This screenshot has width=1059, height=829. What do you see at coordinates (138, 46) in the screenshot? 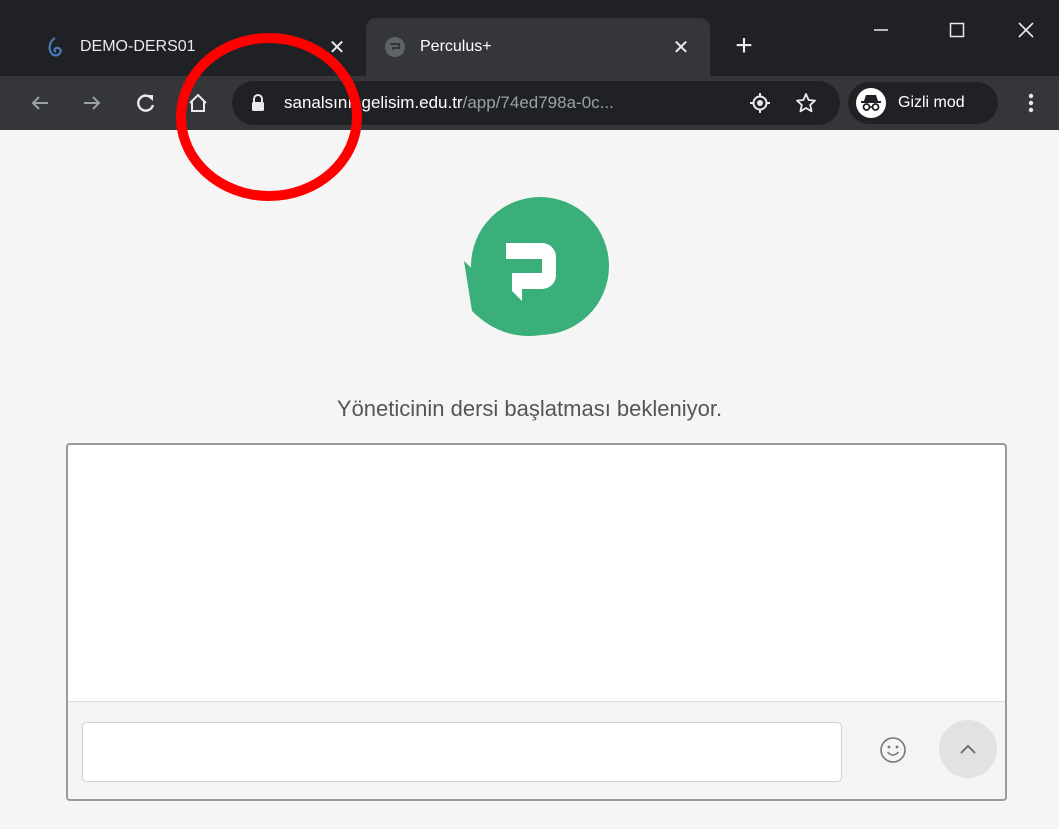
I see `tab-title: DEMO-DERS01` at bounding box center [138, 46].